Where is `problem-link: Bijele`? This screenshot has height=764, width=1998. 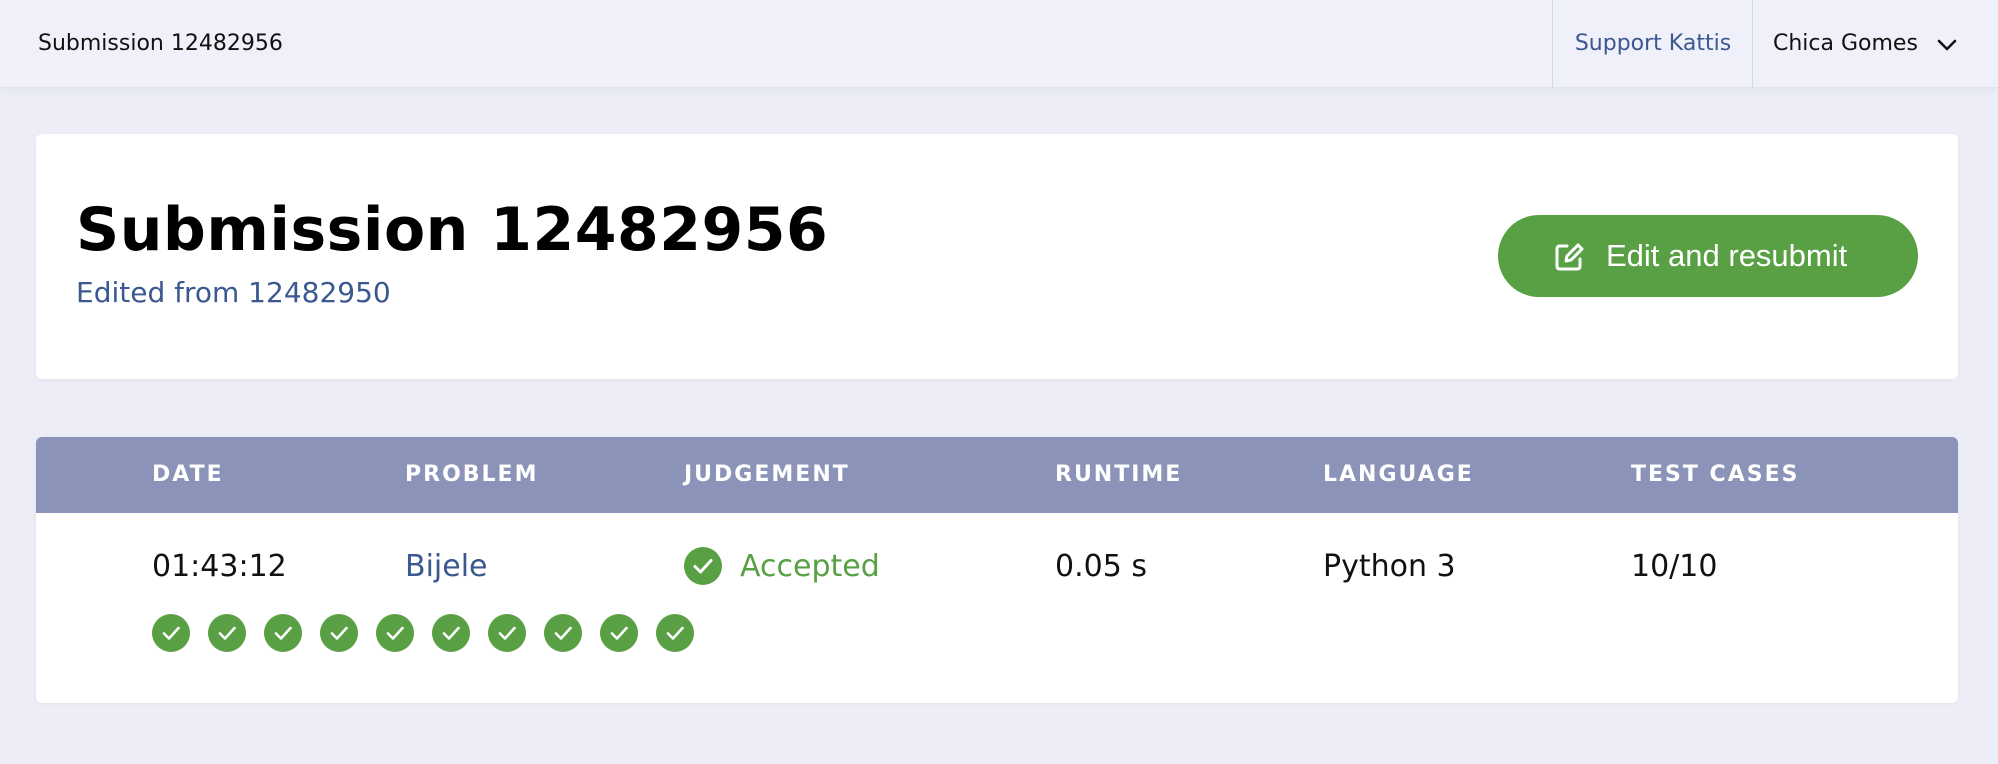
problem-link: Bijele is located at coordinates (446, 567).